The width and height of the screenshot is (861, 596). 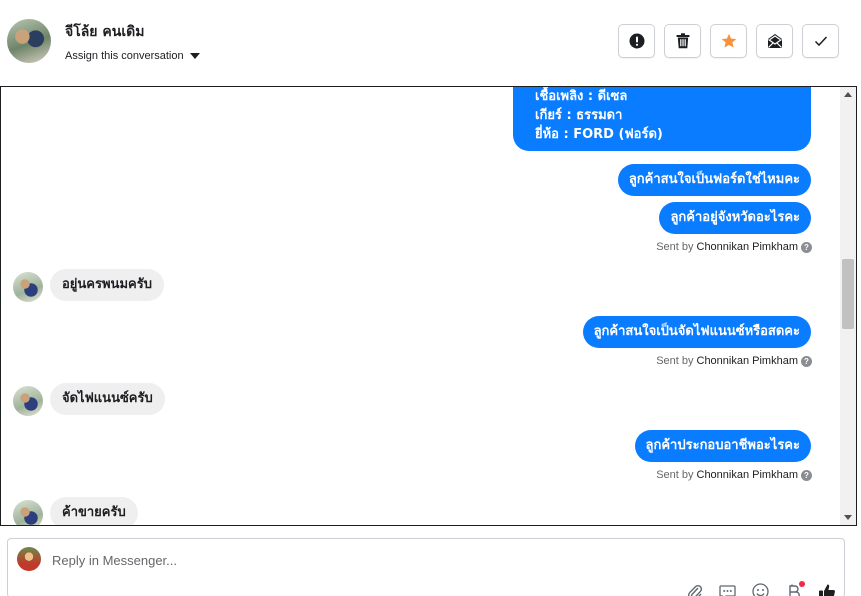 I want to click on notification-dot, so click(x=802, y=584).